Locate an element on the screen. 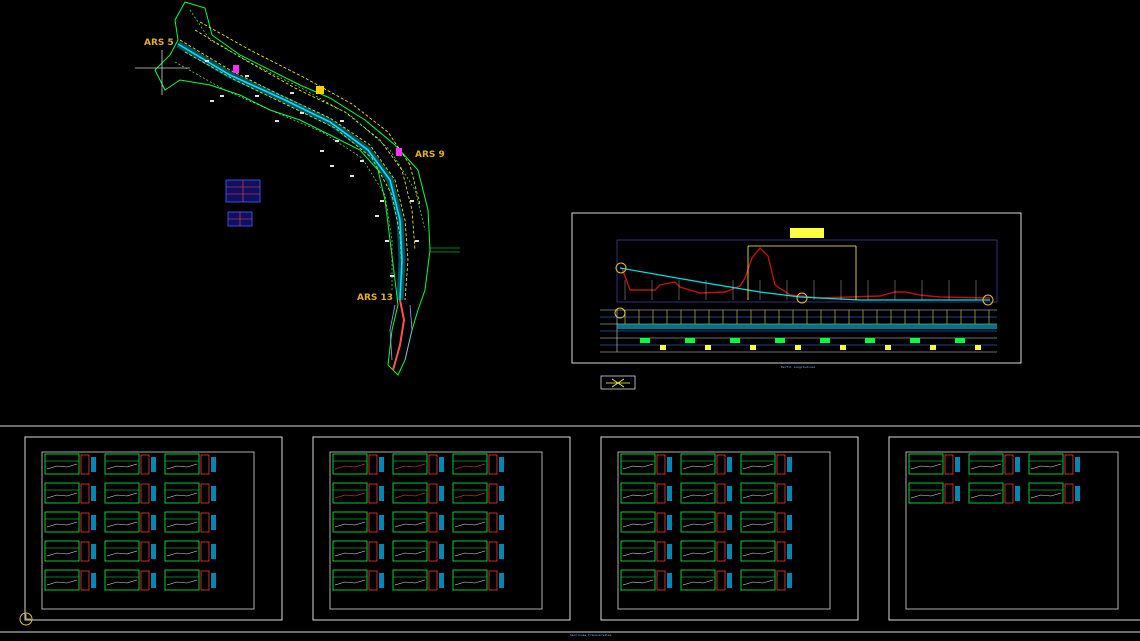 The width and height of the screenshot is (1140, 641). lot-marker is located at coordinates (352, 176).